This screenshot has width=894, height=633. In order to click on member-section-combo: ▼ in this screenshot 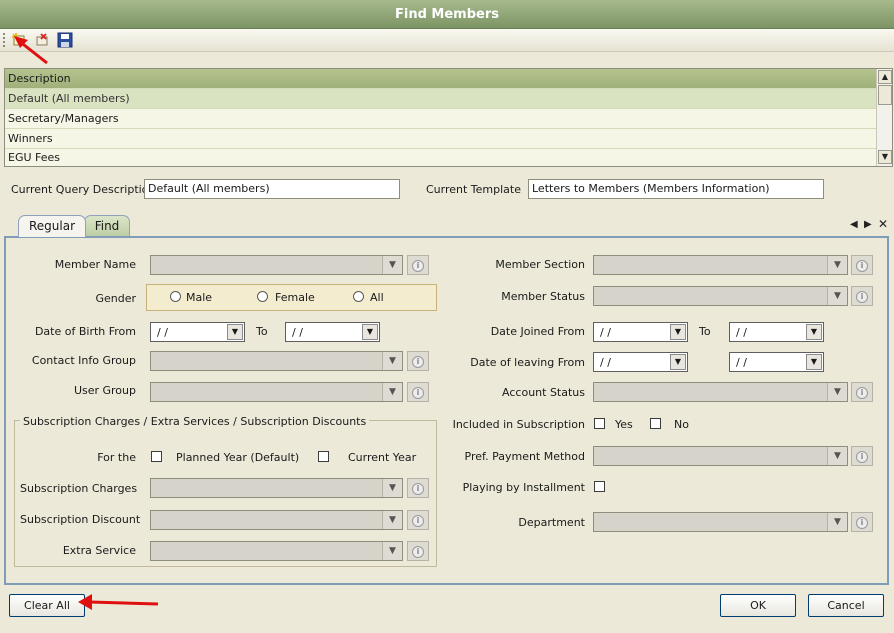, I will do `click(720, 265)`.